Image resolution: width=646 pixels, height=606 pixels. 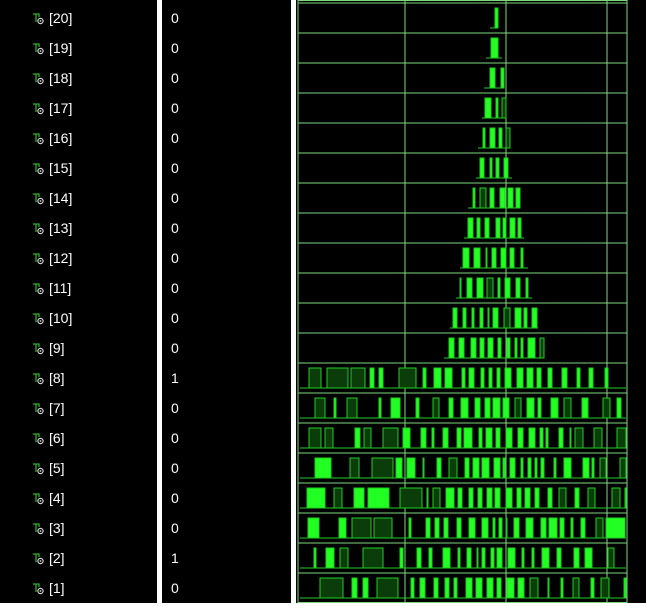 I want to click on signal-row: [17], so click(x=36, y=108).